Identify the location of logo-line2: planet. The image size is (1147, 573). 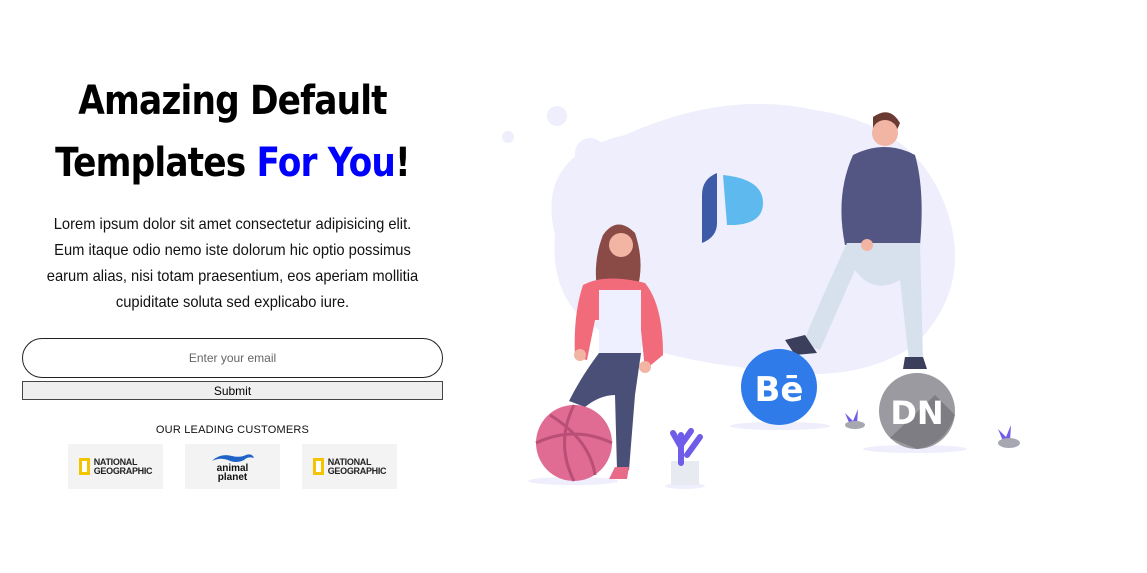
(232, 477).